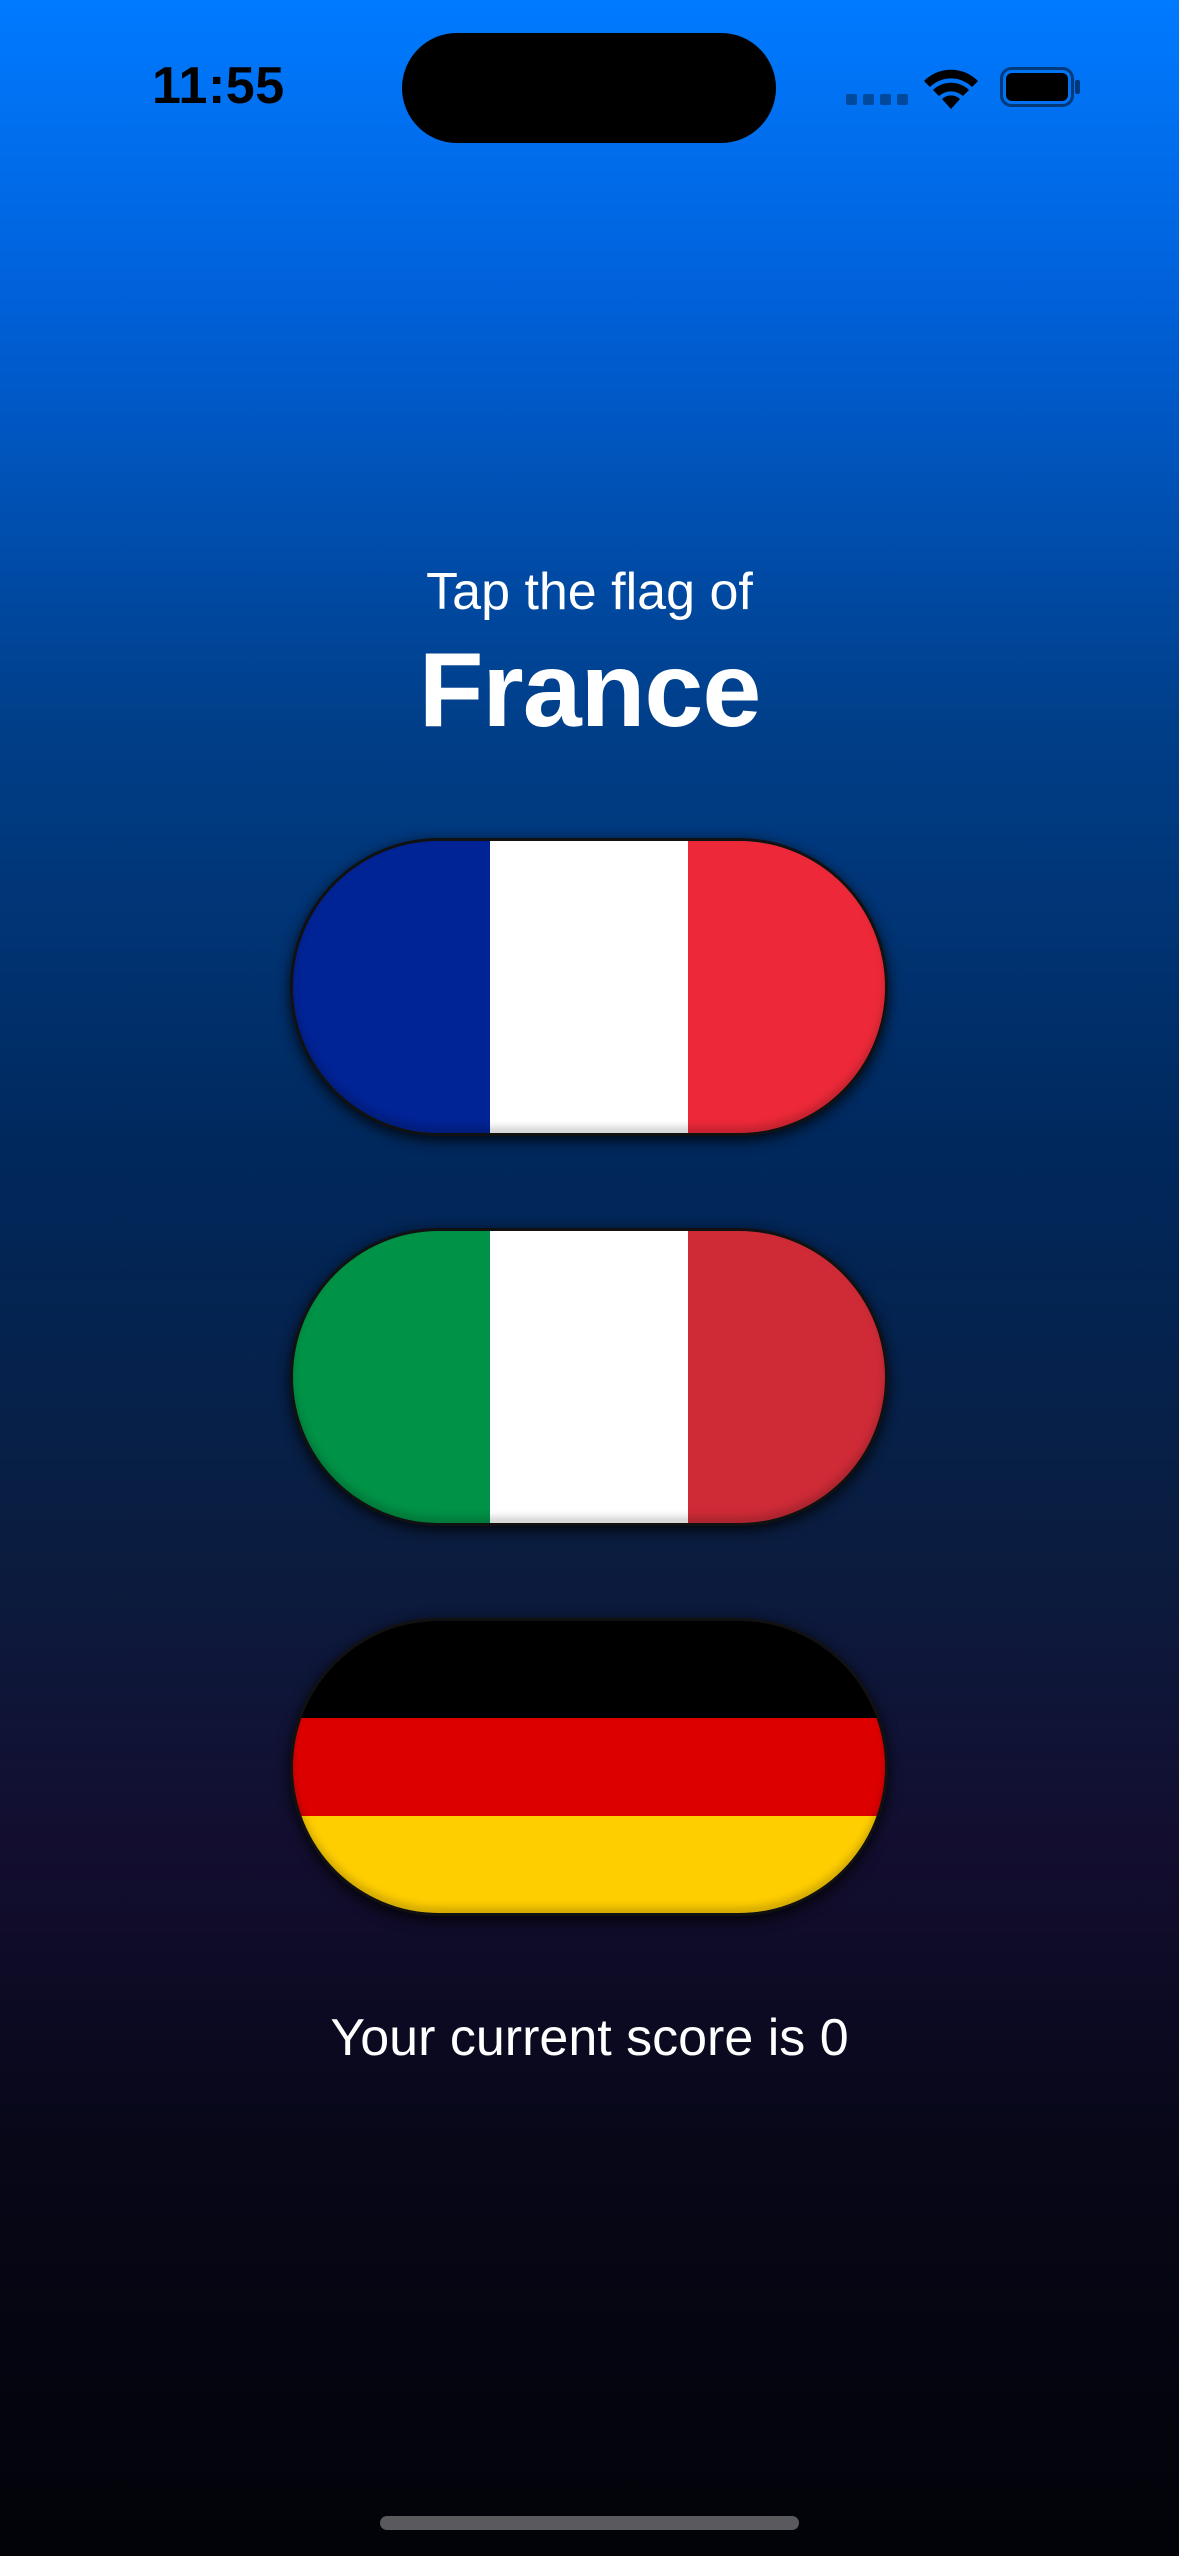  Describe the element at coordinates (218, 86) in the screenshot. I see `status-time: 11:55` at that location.